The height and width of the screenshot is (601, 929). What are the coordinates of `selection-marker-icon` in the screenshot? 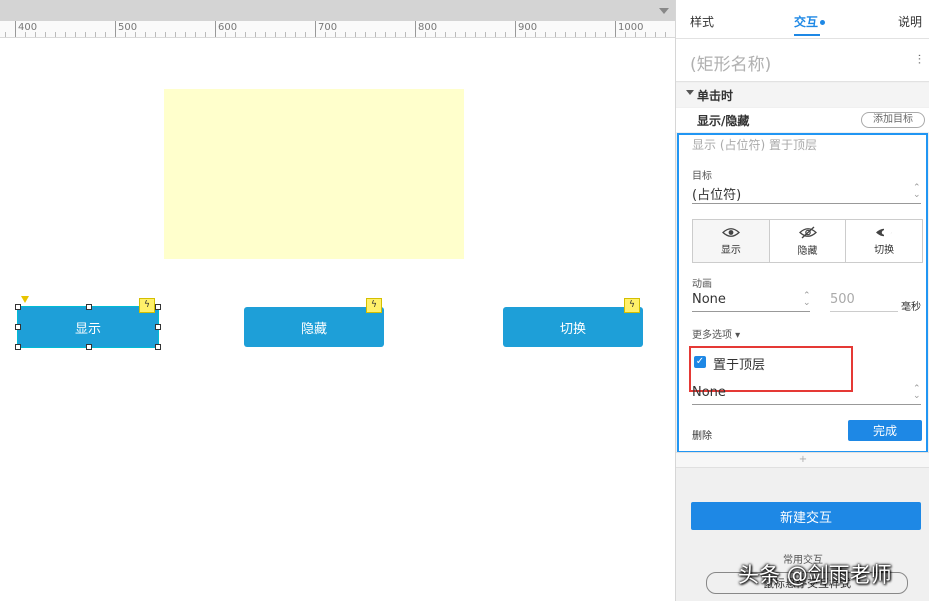 It's located at (25, 299).